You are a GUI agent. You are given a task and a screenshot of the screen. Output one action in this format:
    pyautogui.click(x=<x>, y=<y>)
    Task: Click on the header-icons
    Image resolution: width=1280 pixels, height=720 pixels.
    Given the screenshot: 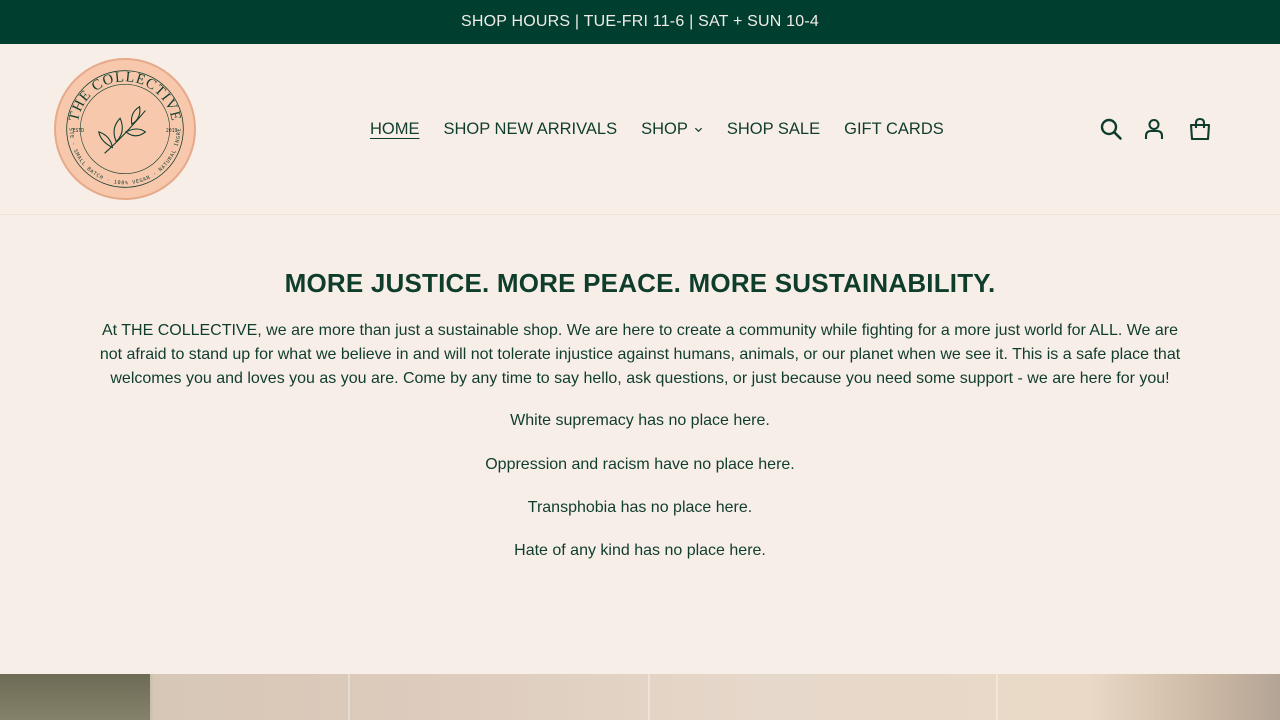 What is the action you would take?
    pyautogui.click(x=1155, y=129)
    